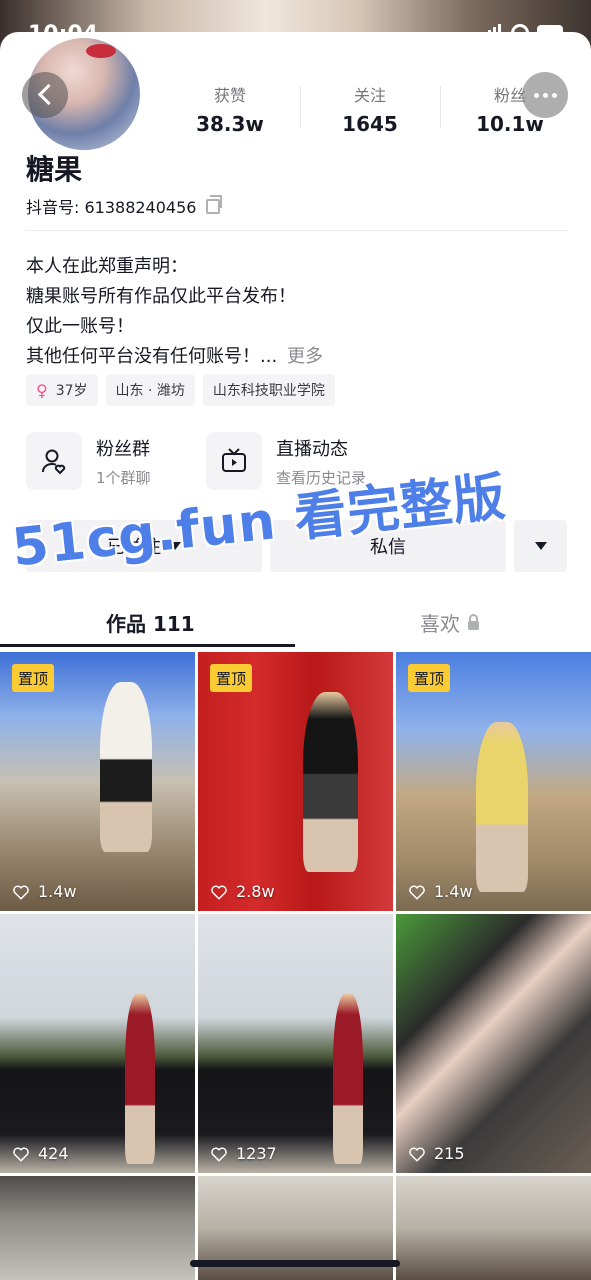 The image size is (591, 1280). I want to click on content-tabs: 作品 111 喜欢, so click(295, 622).